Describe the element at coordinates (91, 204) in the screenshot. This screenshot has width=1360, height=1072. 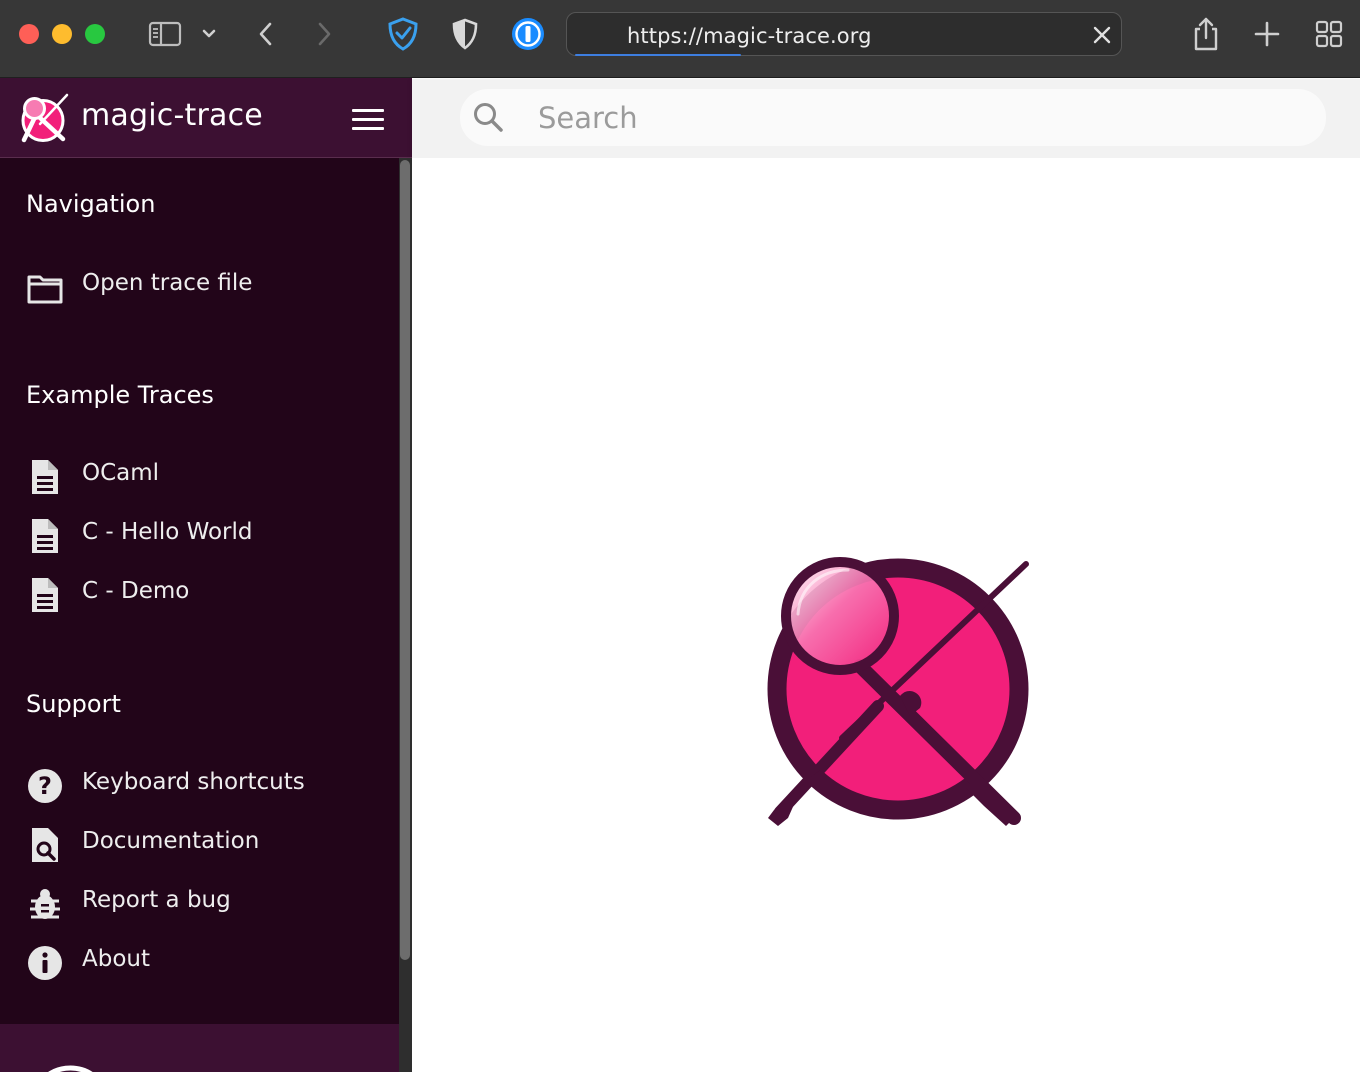
I see `section-title-navigation: Navigation` at that location.